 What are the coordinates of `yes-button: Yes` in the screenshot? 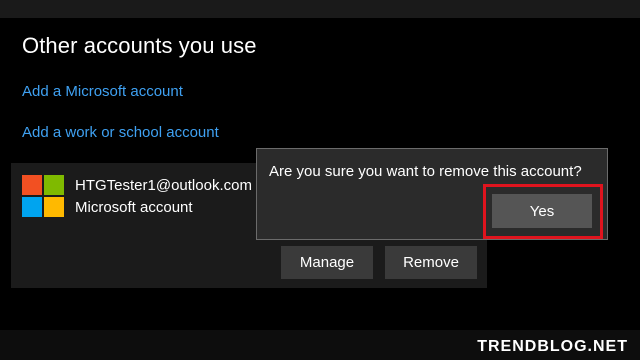 It's located at (542, 211).